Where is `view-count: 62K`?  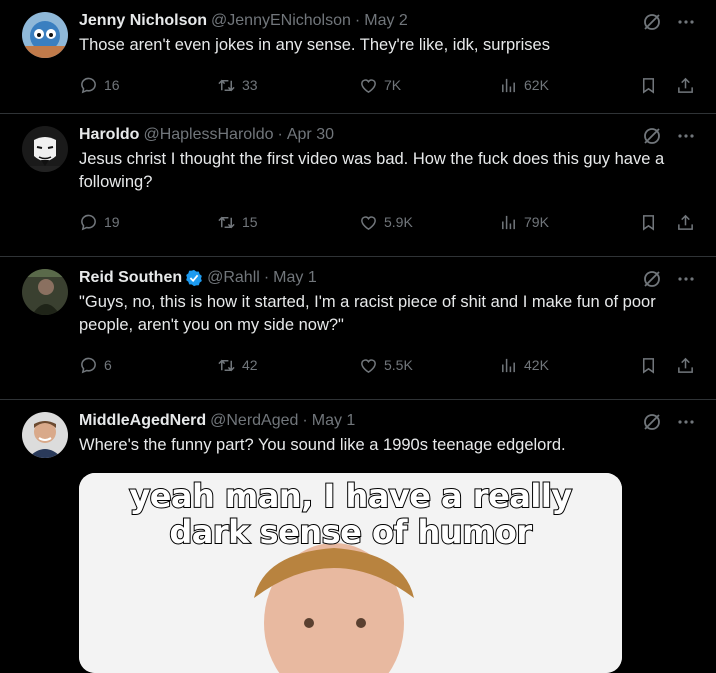
view-count: 62K is located at coordinates (536, 85).